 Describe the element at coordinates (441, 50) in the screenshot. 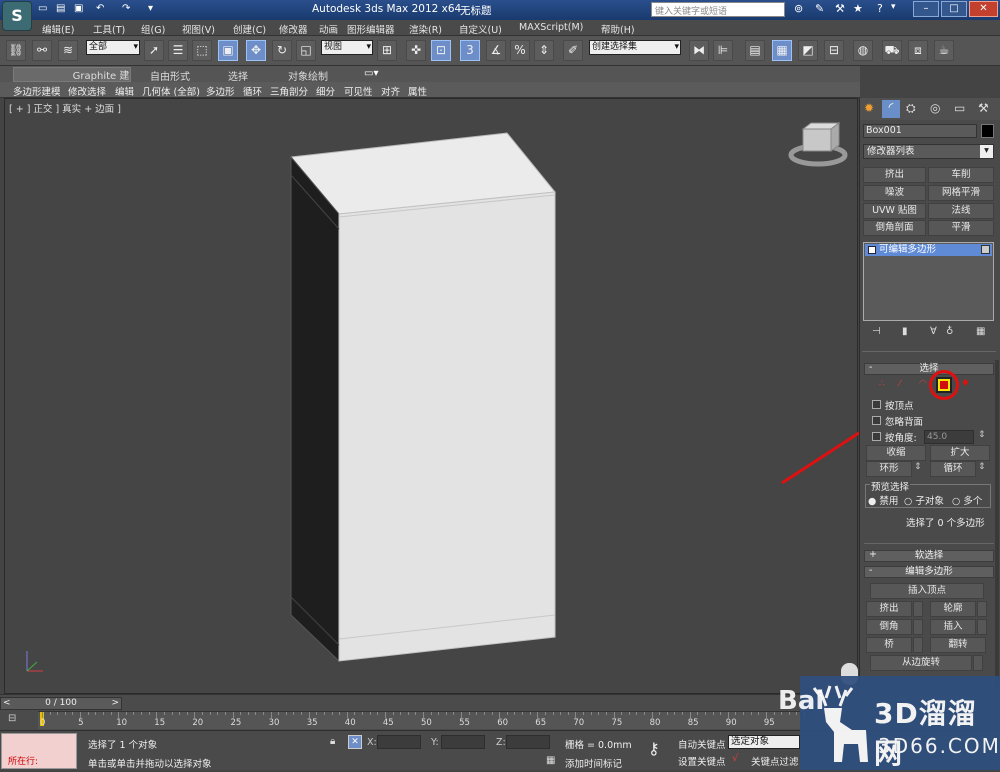

I see `keyboard-shortcut-override-icon: ⊡` at that location.